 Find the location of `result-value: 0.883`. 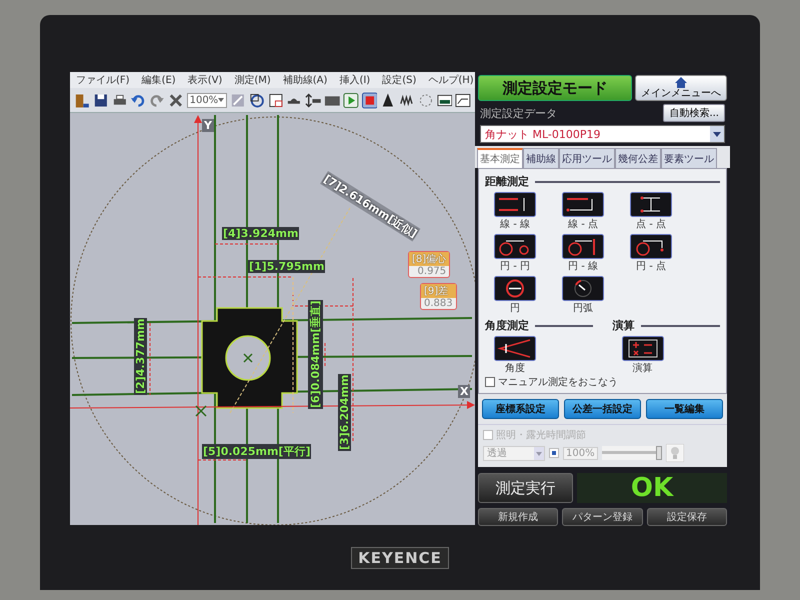

result-value: 0.883 is located at coordinates (438, 303).